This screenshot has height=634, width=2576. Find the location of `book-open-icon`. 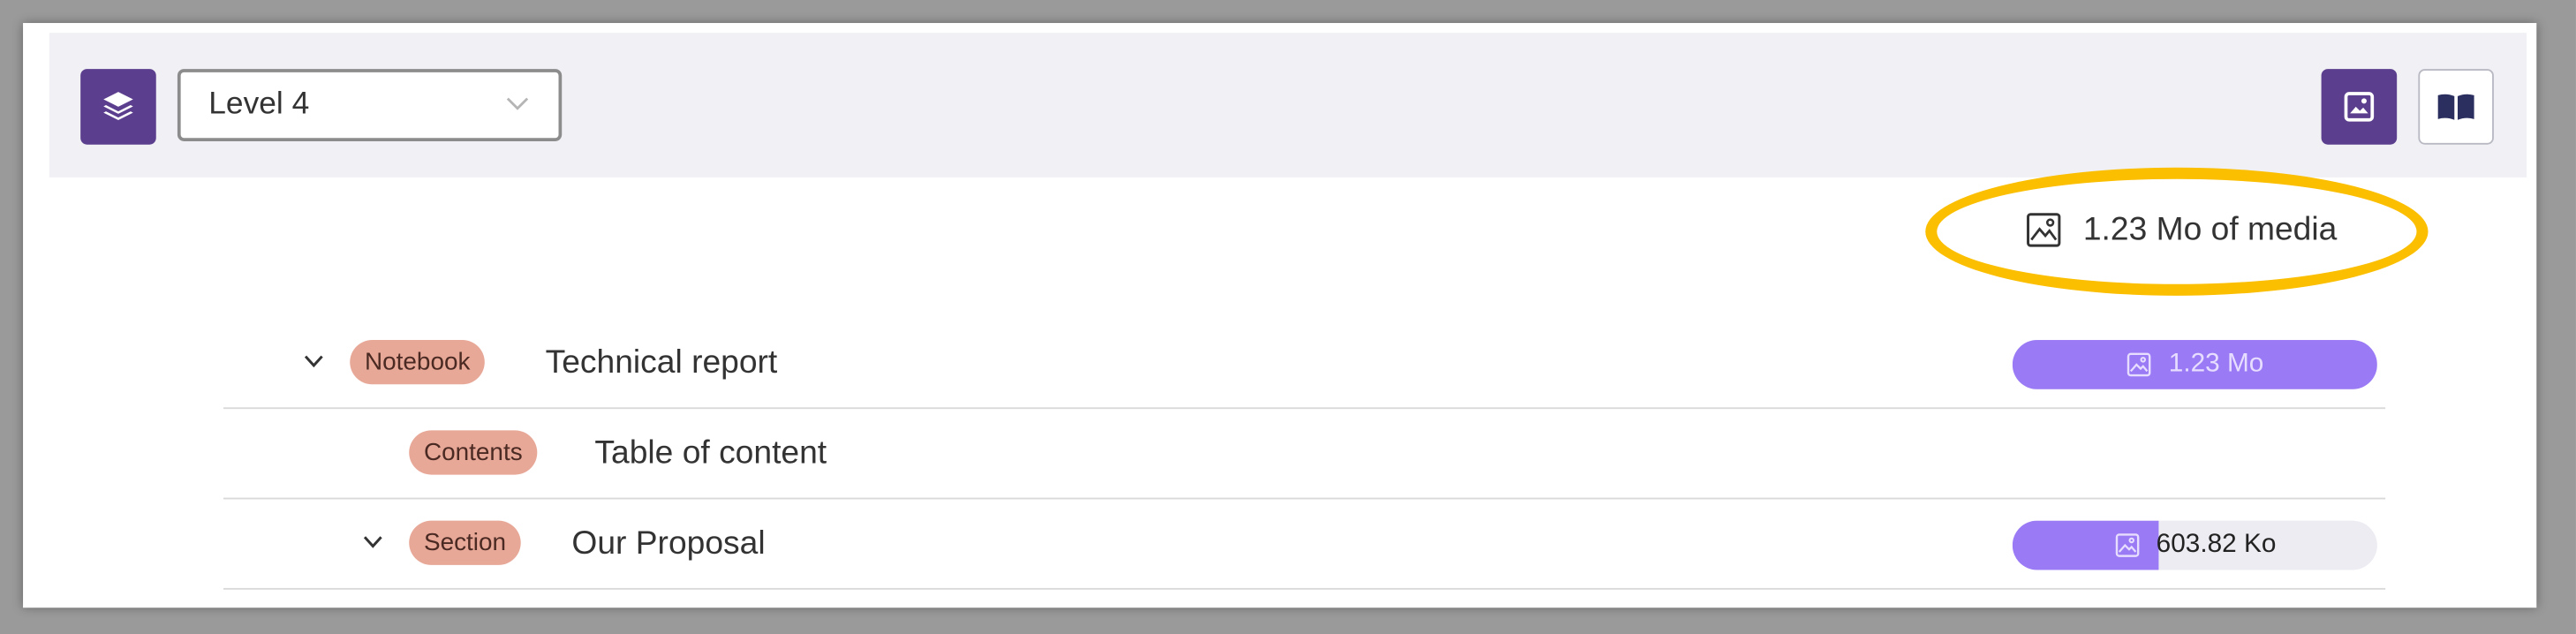

book-open-icon is located at coordinates (2455, 107).